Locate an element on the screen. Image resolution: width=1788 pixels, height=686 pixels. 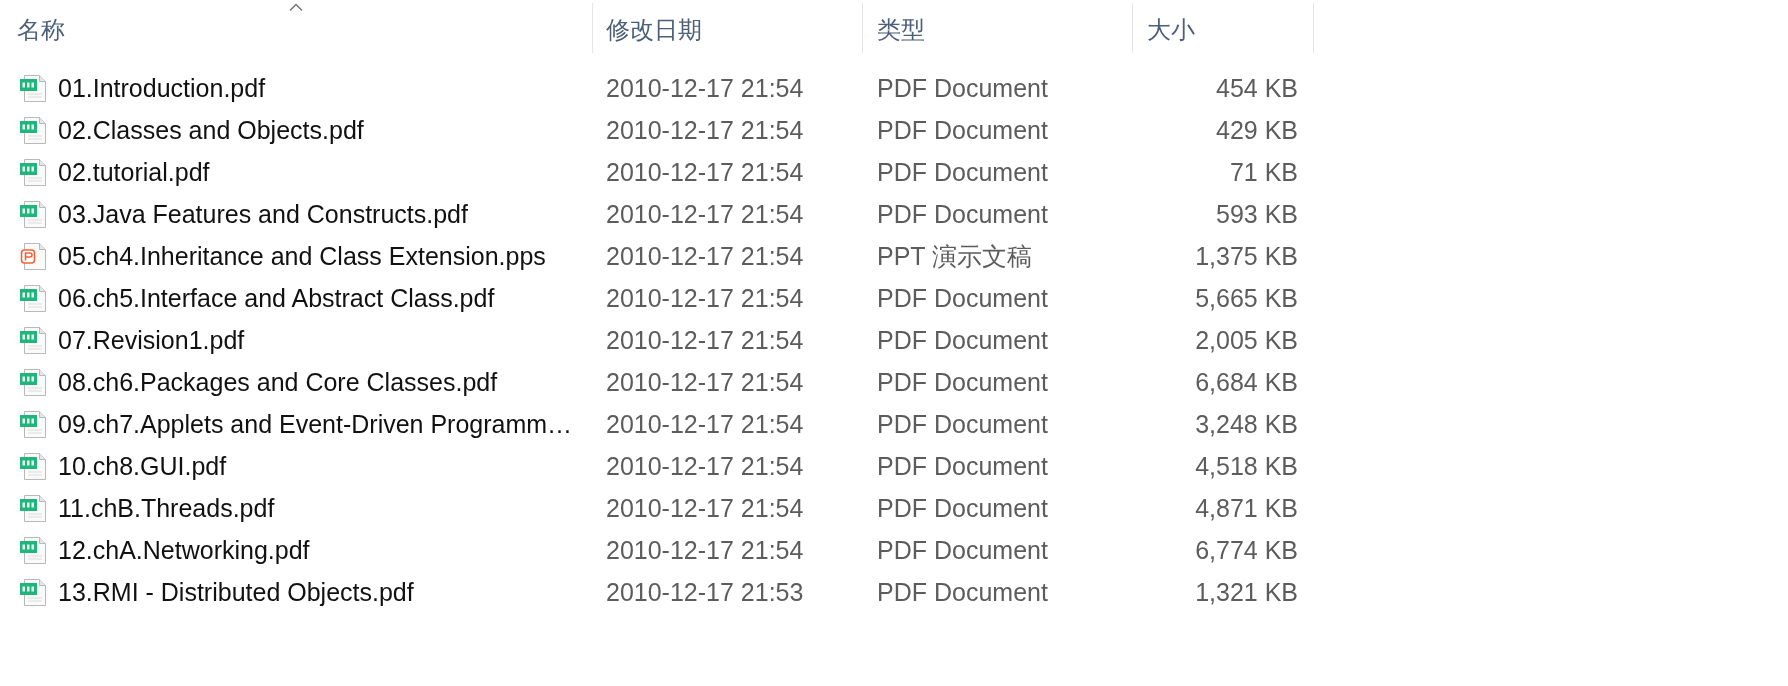
column-header: 名称 is located at coordinates (296, 28).